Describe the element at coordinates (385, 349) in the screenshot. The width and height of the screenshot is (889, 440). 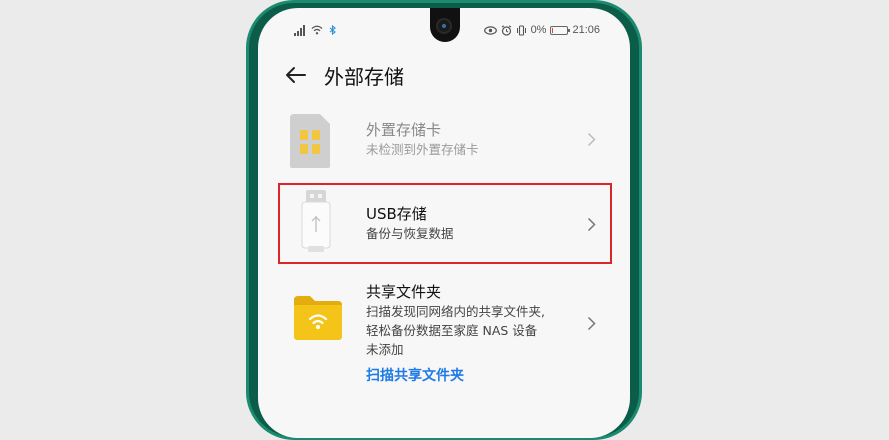
I see `item-subtitle-line: 未添加` at that location.